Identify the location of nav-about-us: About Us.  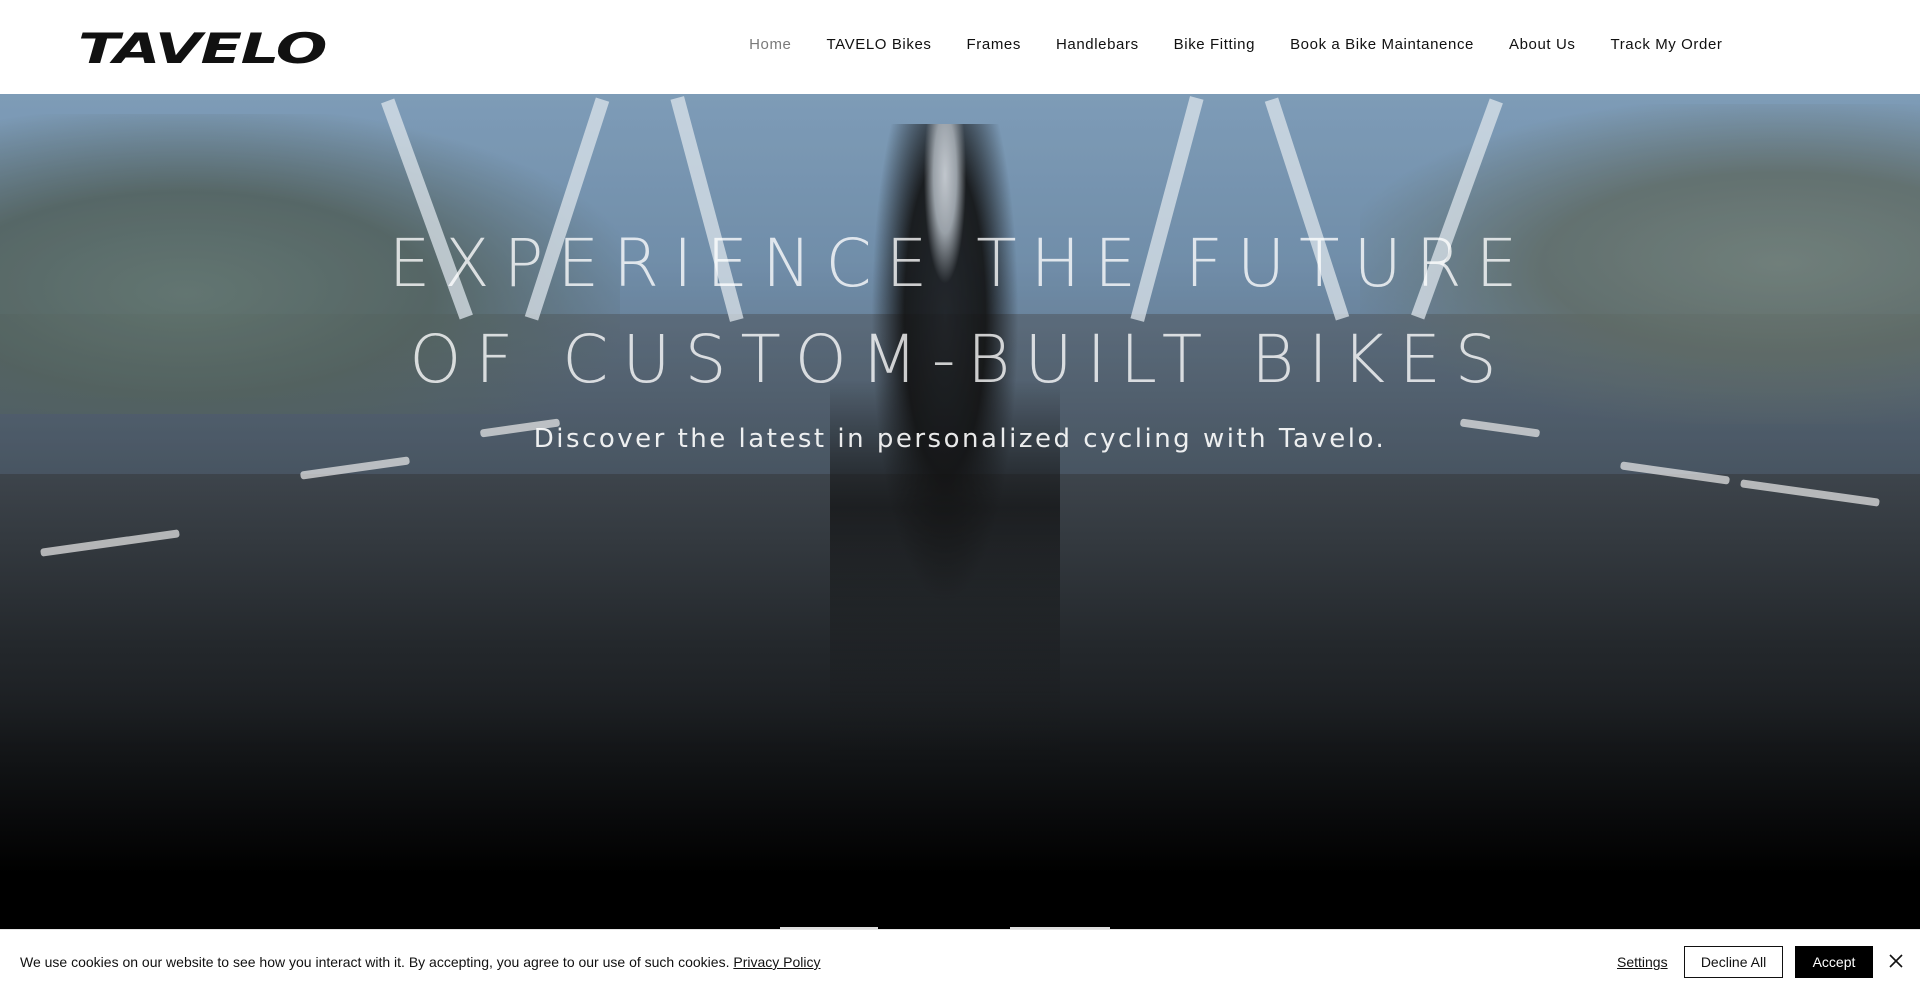
(1542, 44).